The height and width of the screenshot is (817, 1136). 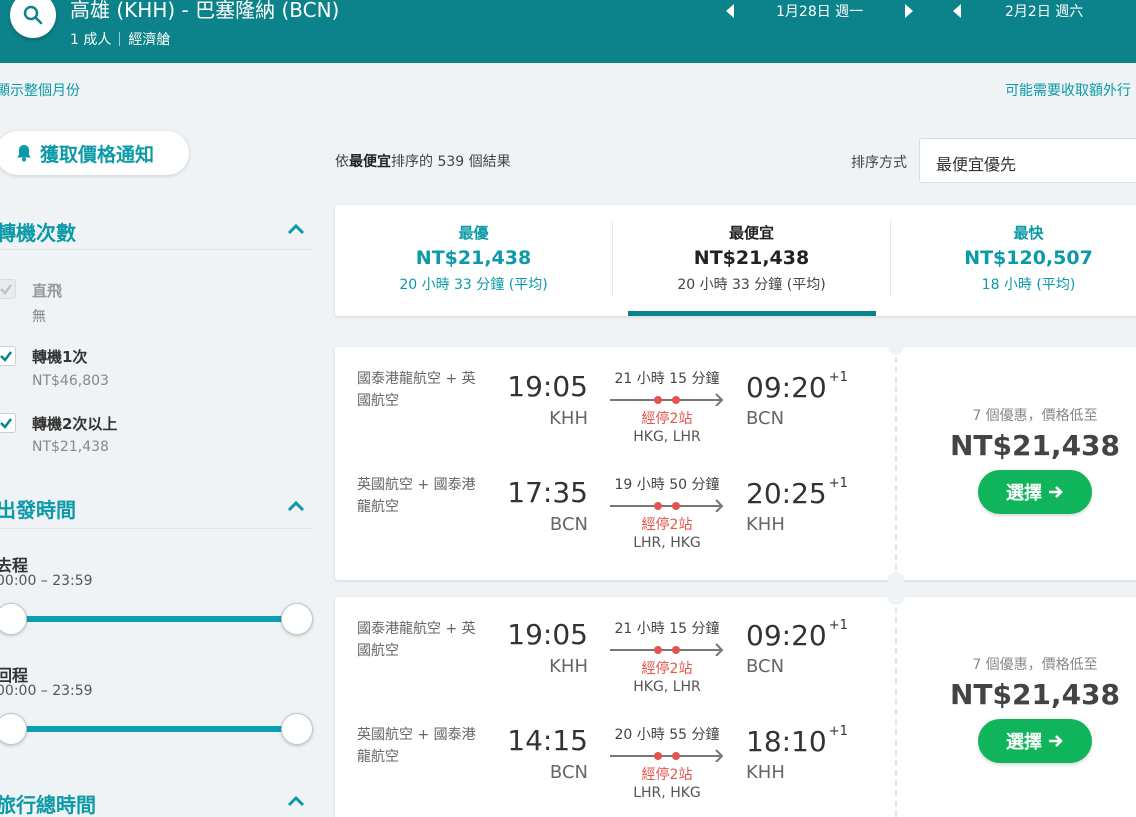 What do you see at coordinates (909, 11) in the screenshot?
I see `chevron-right-icon` at bounding box center [909, 11].